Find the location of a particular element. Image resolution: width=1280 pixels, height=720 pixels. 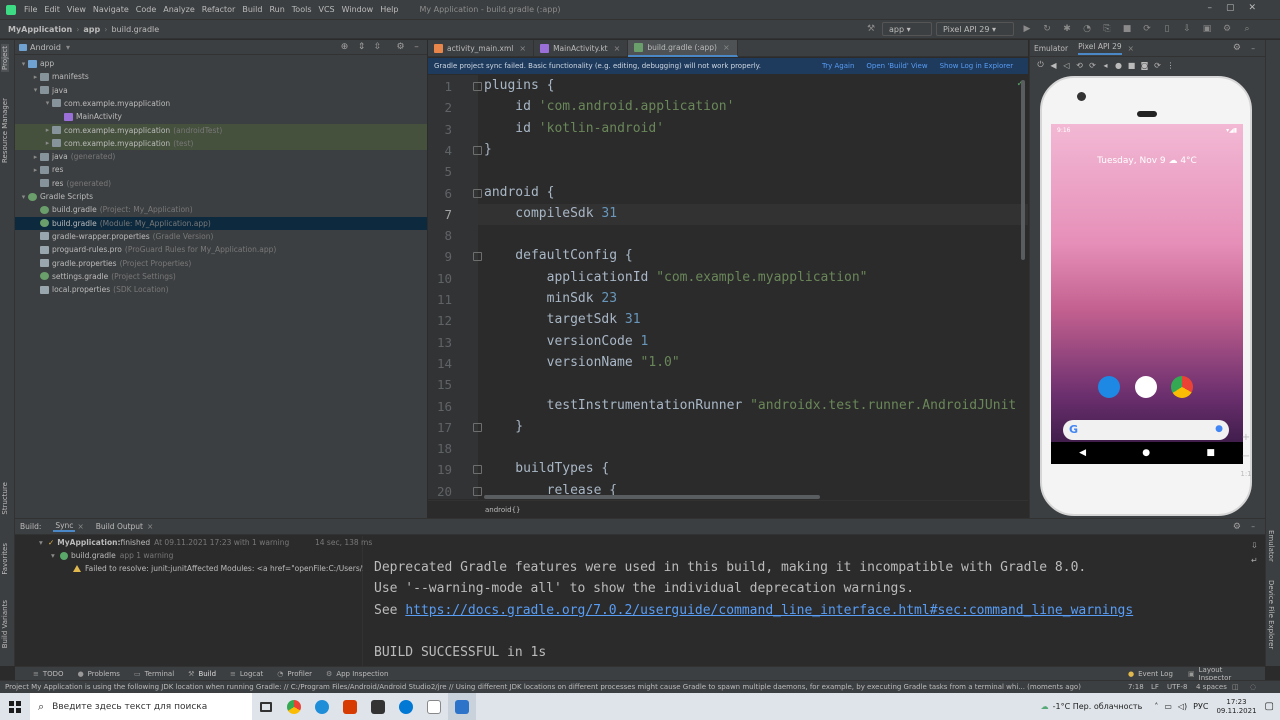

breadcrumb-file: build.gradle is located at coordinates (135, 29).